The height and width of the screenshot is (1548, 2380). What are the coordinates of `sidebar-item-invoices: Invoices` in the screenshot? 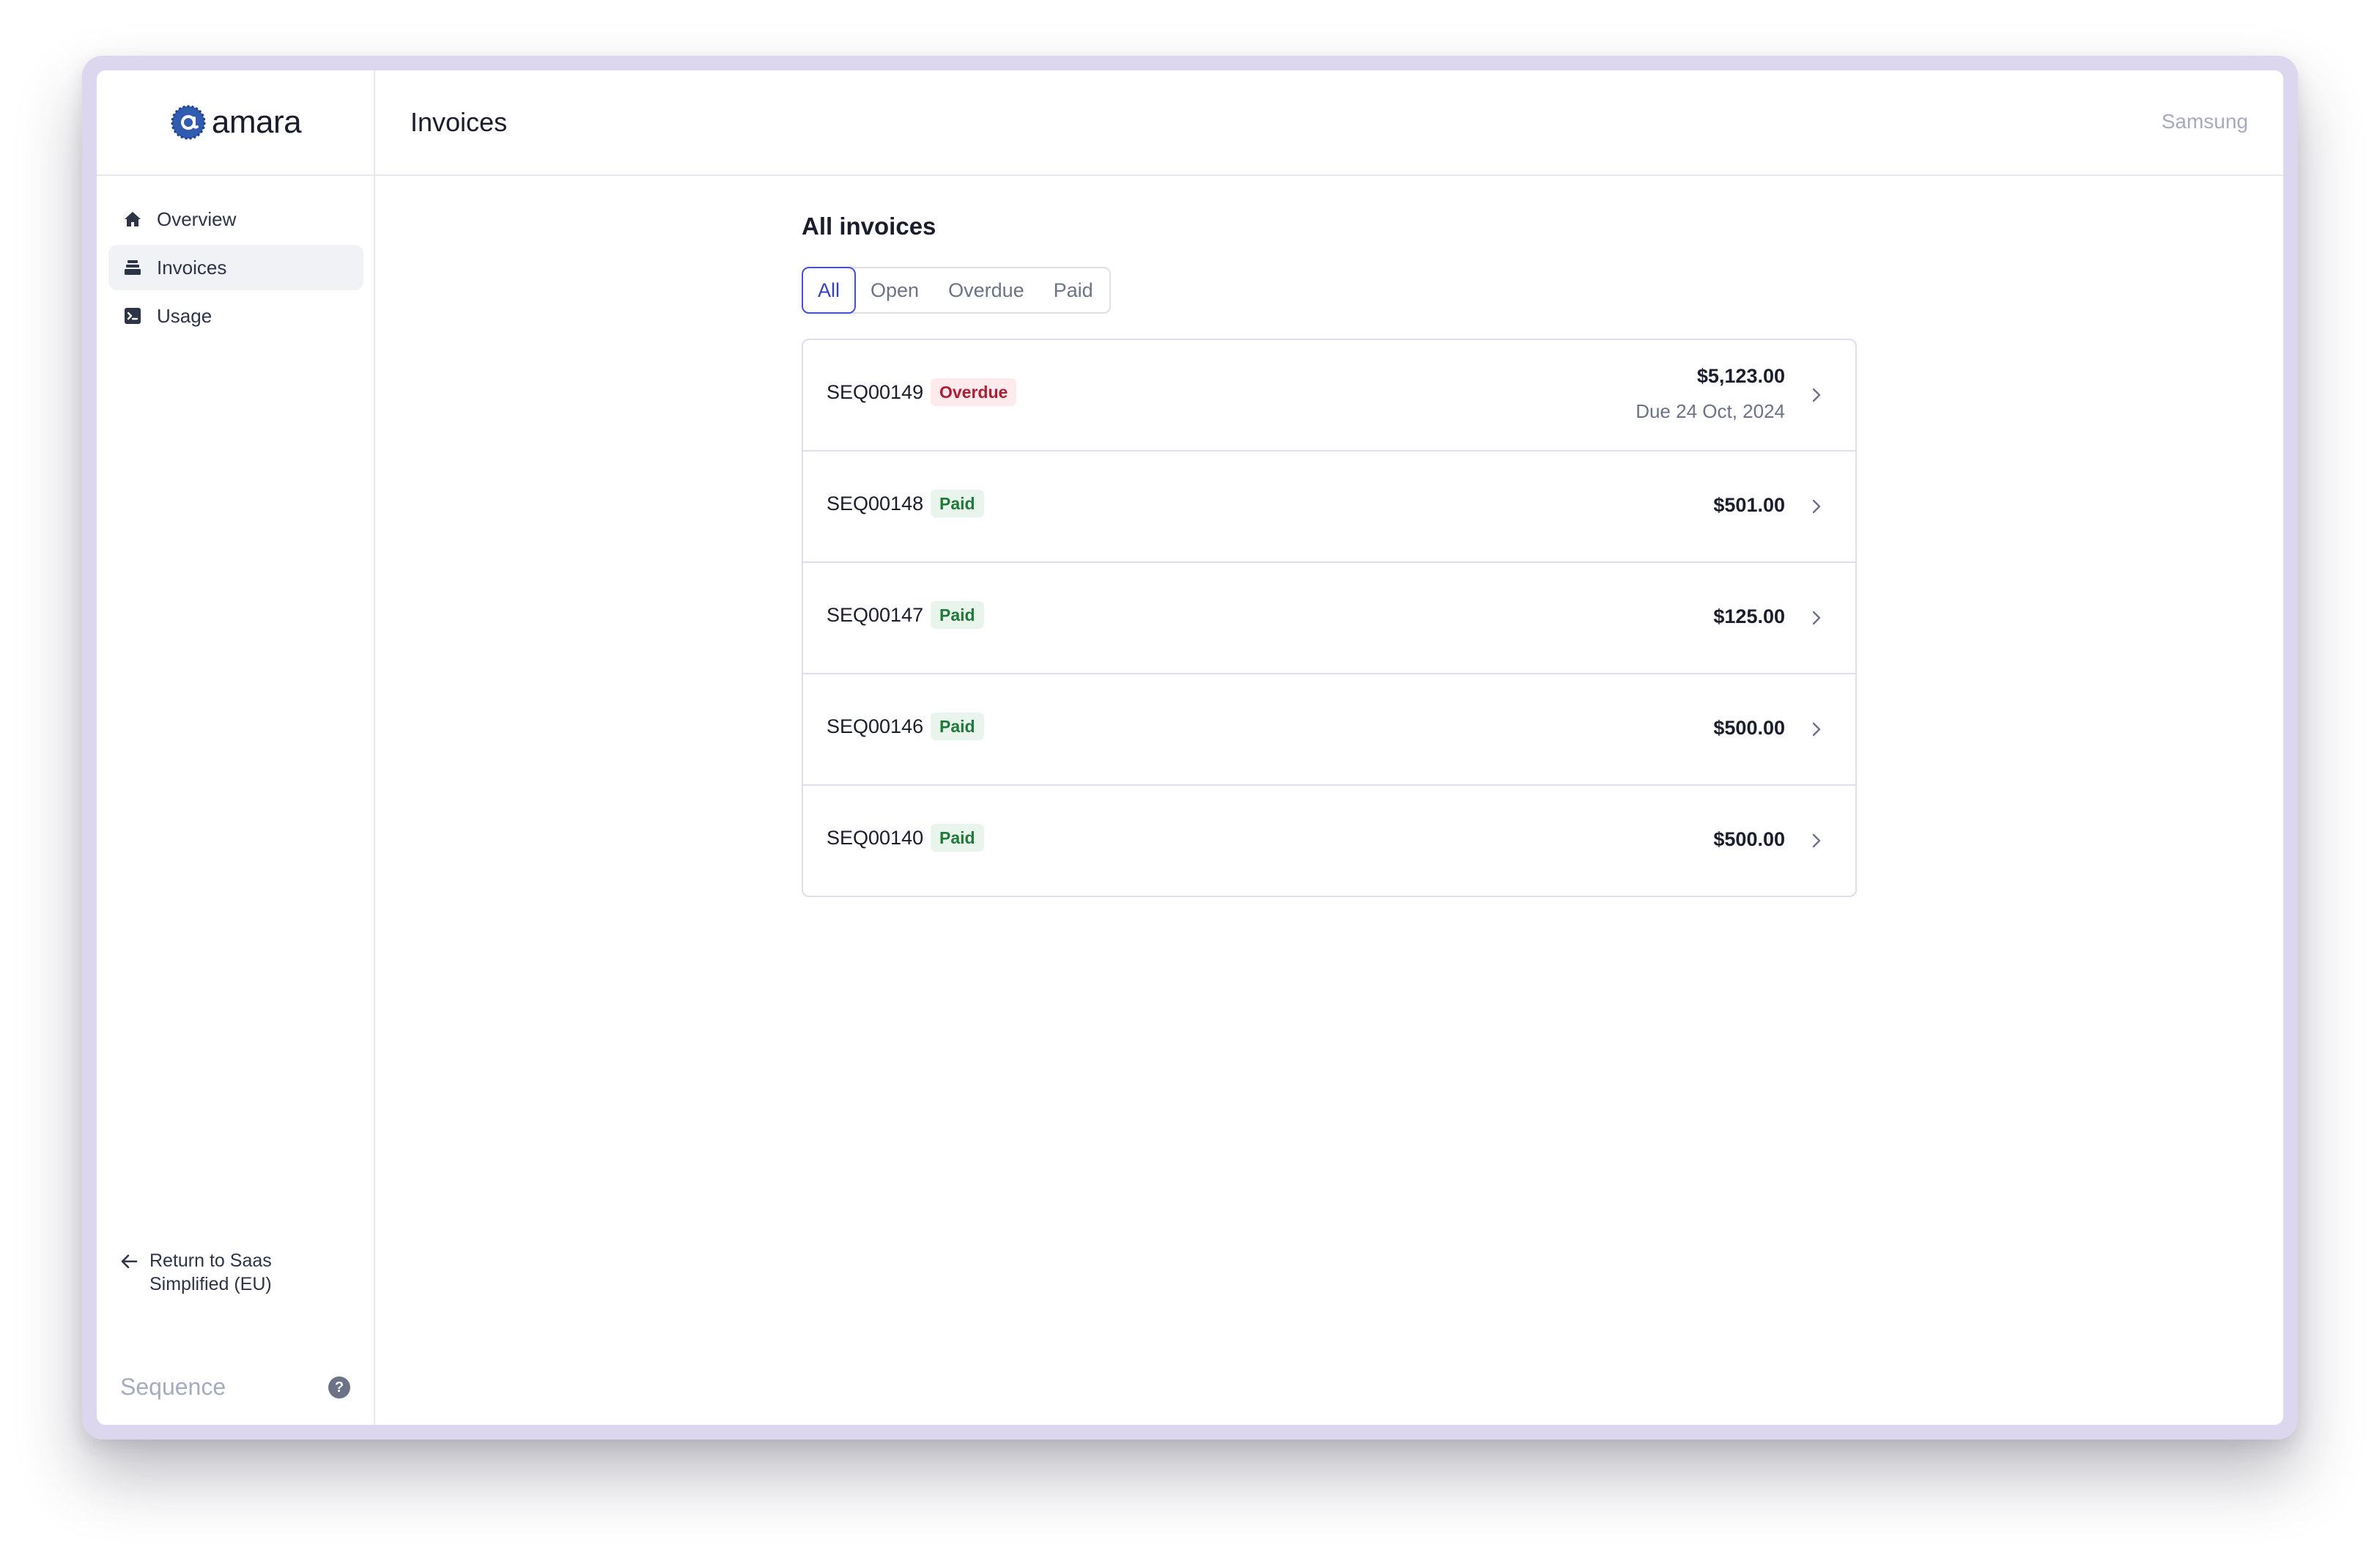 It's located at (235, 267).